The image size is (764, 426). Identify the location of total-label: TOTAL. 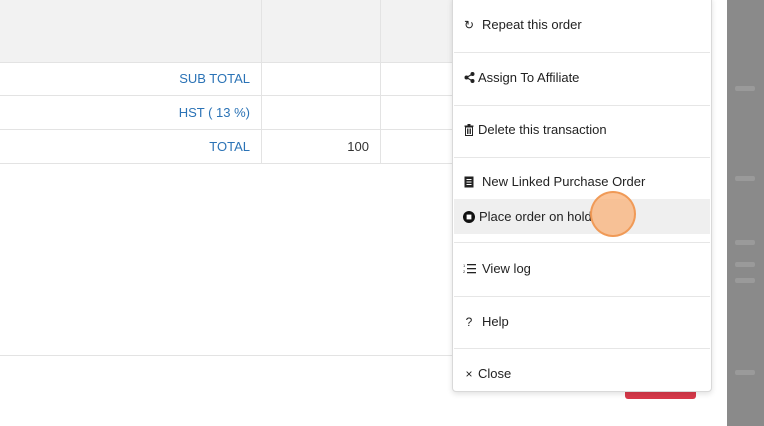
(229, 146).